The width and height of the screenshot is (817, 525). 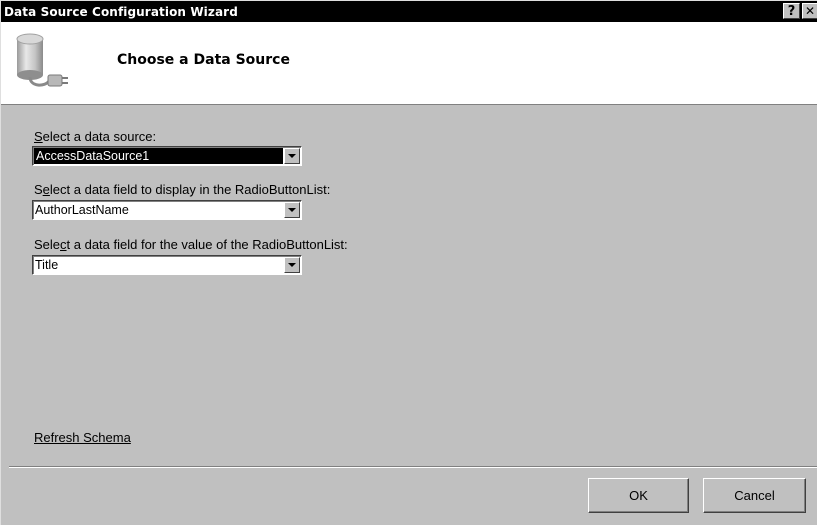 What do you see at coordinates (754, 495) in the screenshot?
I see `cancel-button: Cancel` at bounding box center [754, 495].